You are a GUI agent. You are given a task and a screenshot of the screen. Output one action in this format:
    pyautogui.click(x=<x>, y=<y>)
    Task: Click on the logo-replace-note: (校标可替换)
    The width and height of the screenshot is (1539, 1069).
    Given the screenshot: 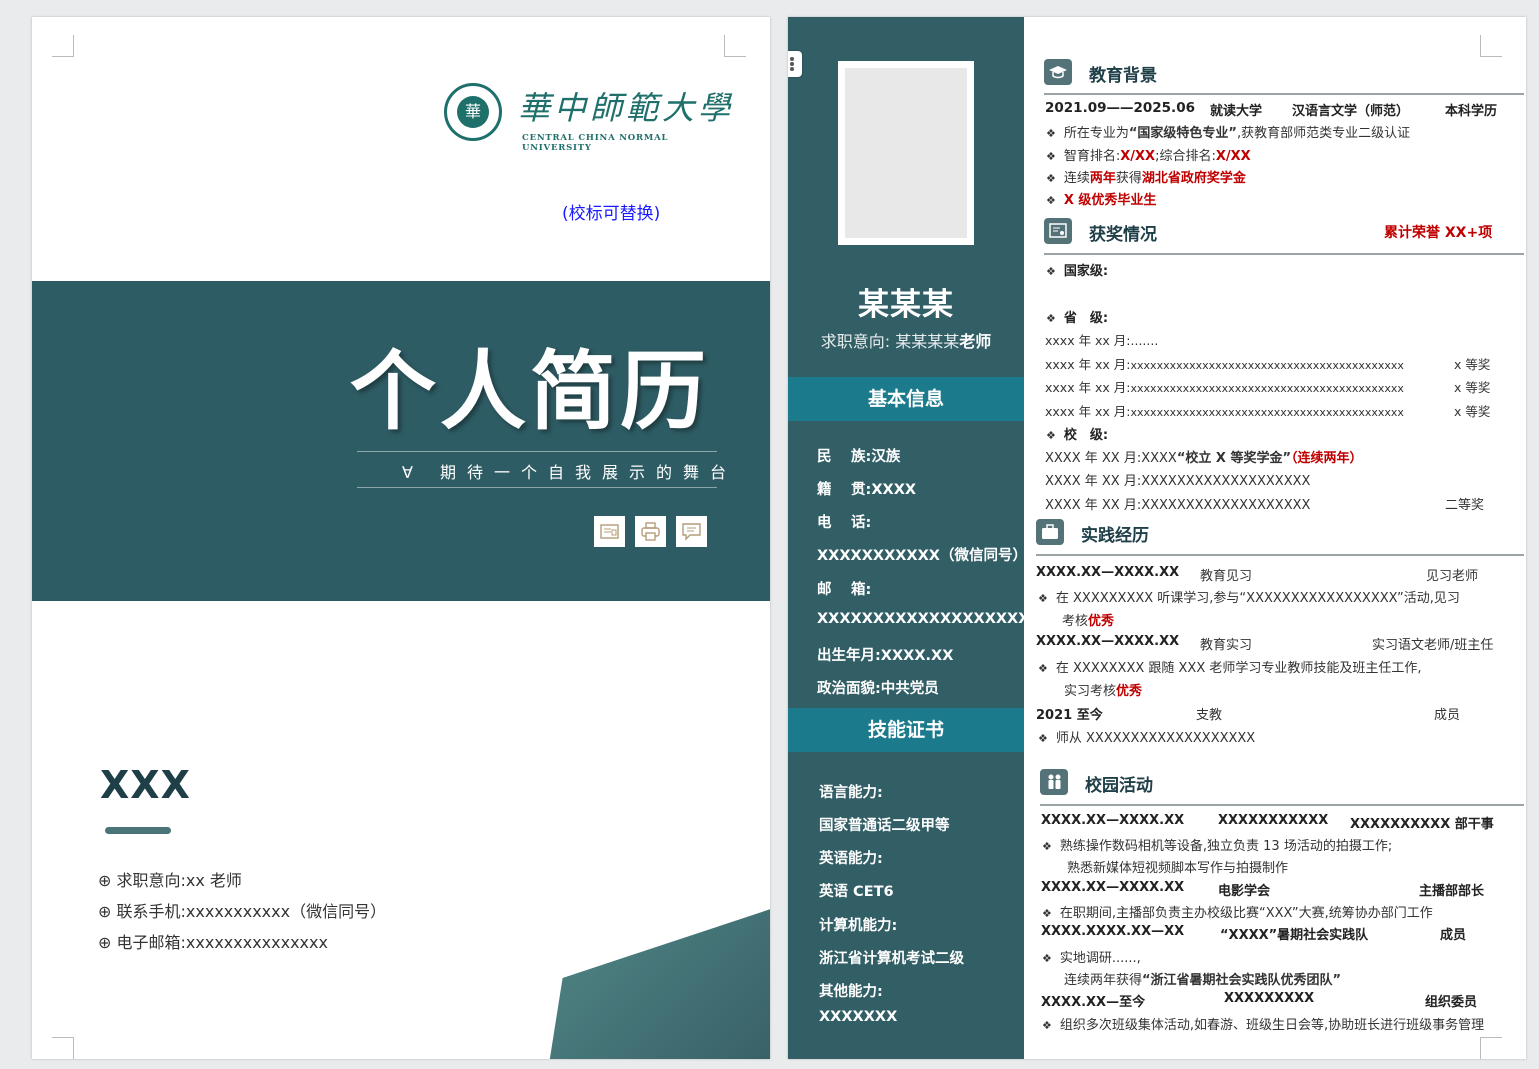 What is the action you would take?
    pyautogui.click(x=611, y=214)
    